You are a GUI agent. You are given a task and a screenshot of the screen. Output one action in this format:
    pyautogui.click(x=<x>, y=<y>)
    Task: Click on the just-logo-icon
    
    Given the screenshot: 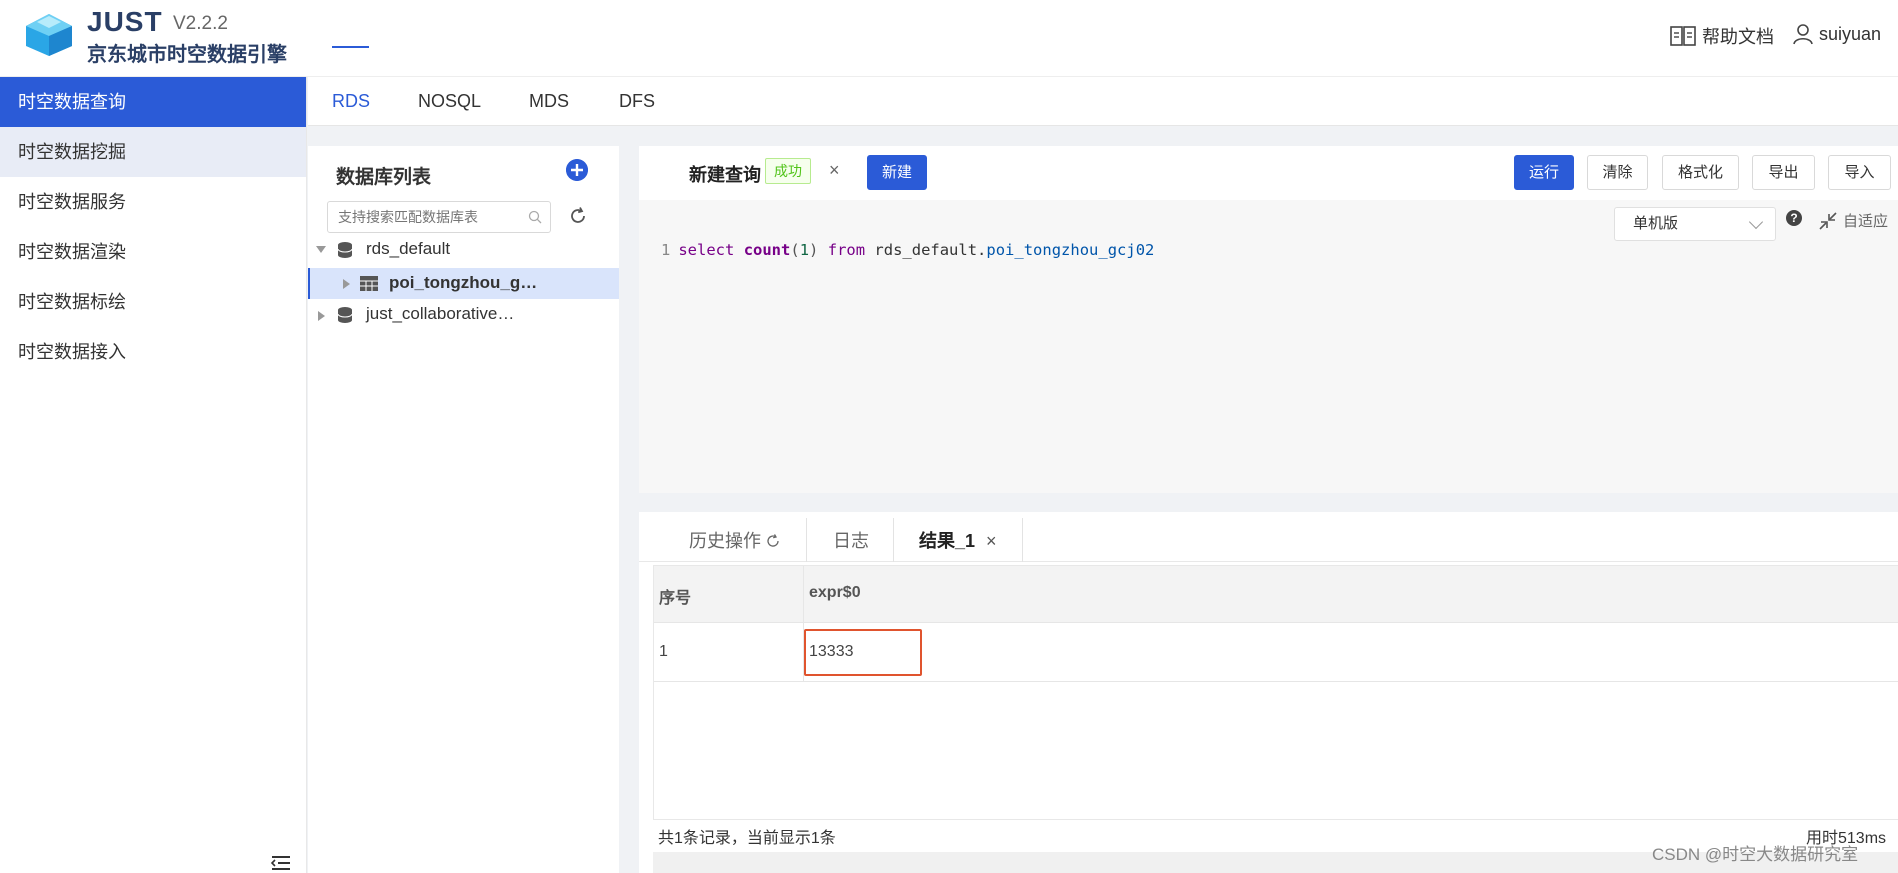 What is the action you would take?
    pyautogui.click(x=49, y=35)
    